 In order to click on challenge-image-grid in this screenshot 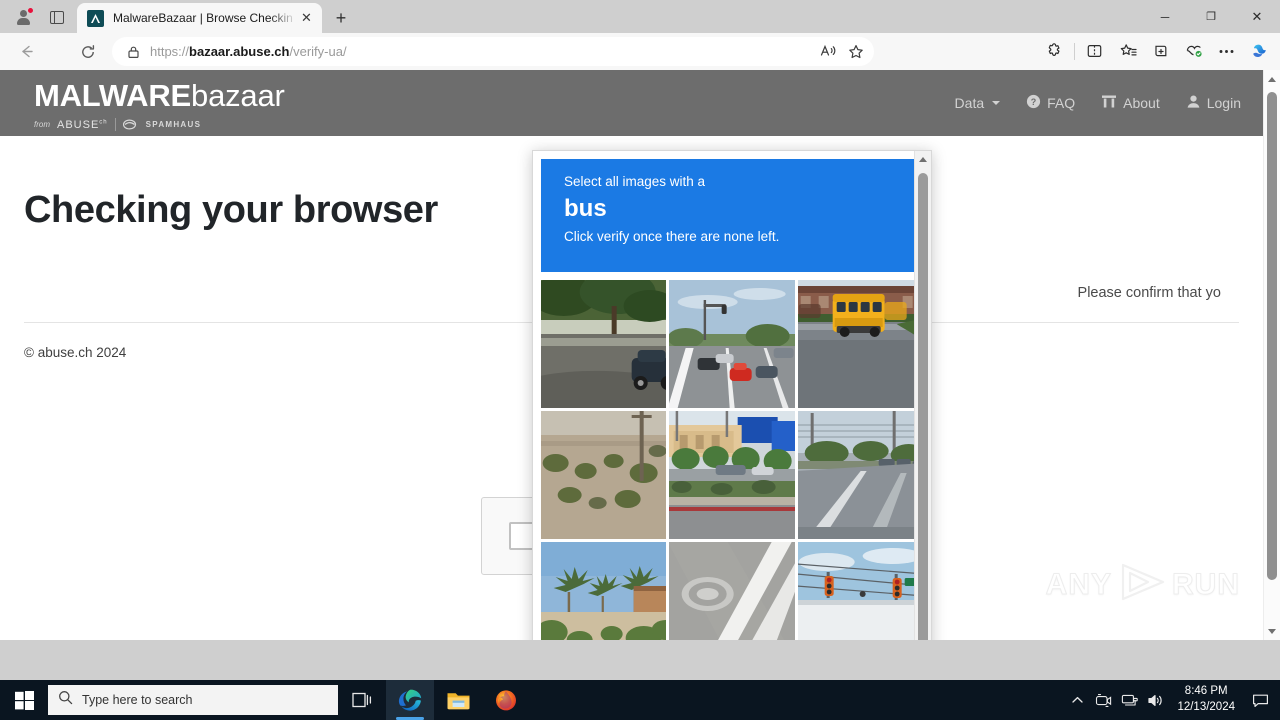, I will do `click(732, 460)`.